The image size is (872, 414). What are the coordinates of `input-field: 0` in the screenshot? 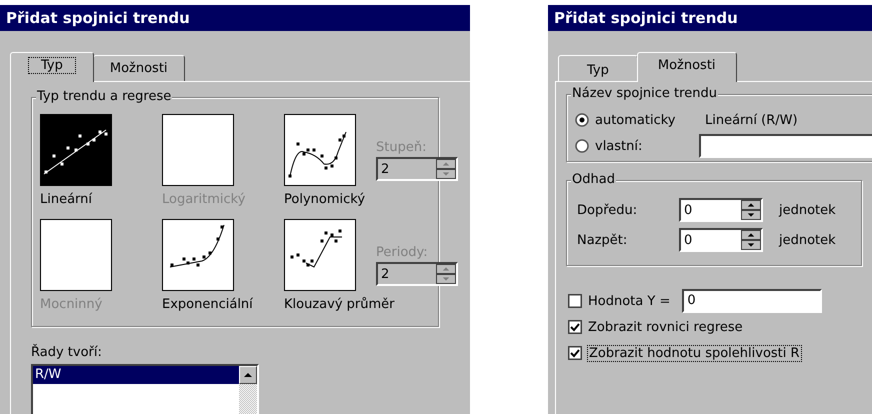 It's located at (752, 301).